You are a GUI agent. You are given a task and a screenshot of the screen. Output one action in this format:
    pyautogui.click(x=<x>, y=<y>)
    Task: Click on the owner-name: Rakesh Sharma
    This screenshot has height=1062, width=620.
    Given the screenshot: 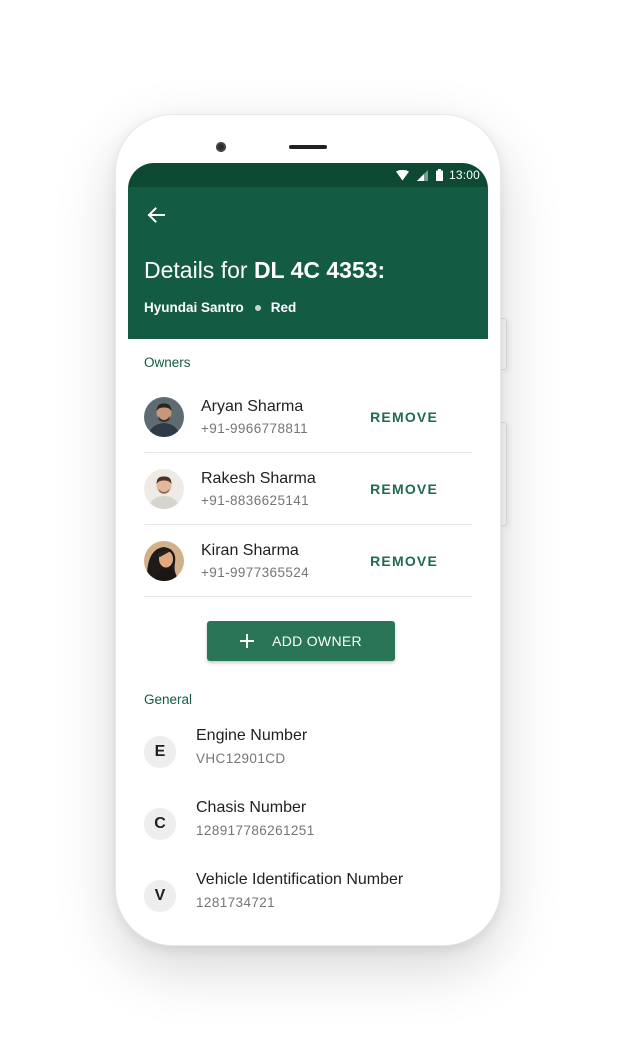 What is the action you would take?
    pyautogui.click(x=258, y=478)
    